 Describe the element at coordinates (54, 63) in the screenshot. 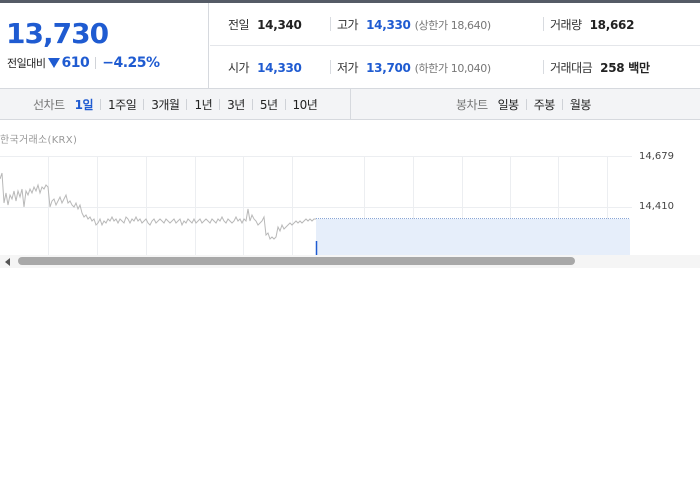

I see `down-triangle-icon` at that location.